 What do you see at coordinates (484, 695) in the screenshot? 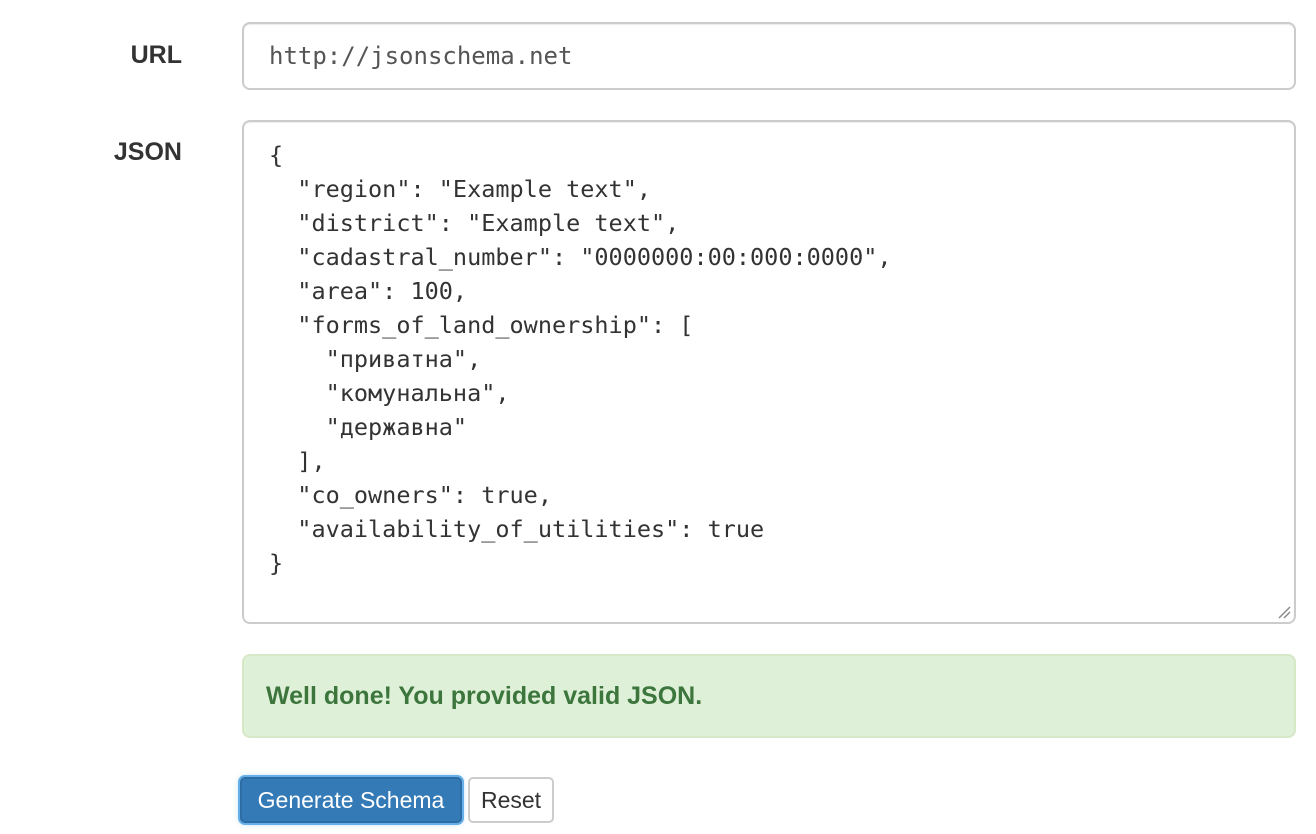
I see `alert-message: Well done! You provided valid JSON.` at bounding box center [484, 695].